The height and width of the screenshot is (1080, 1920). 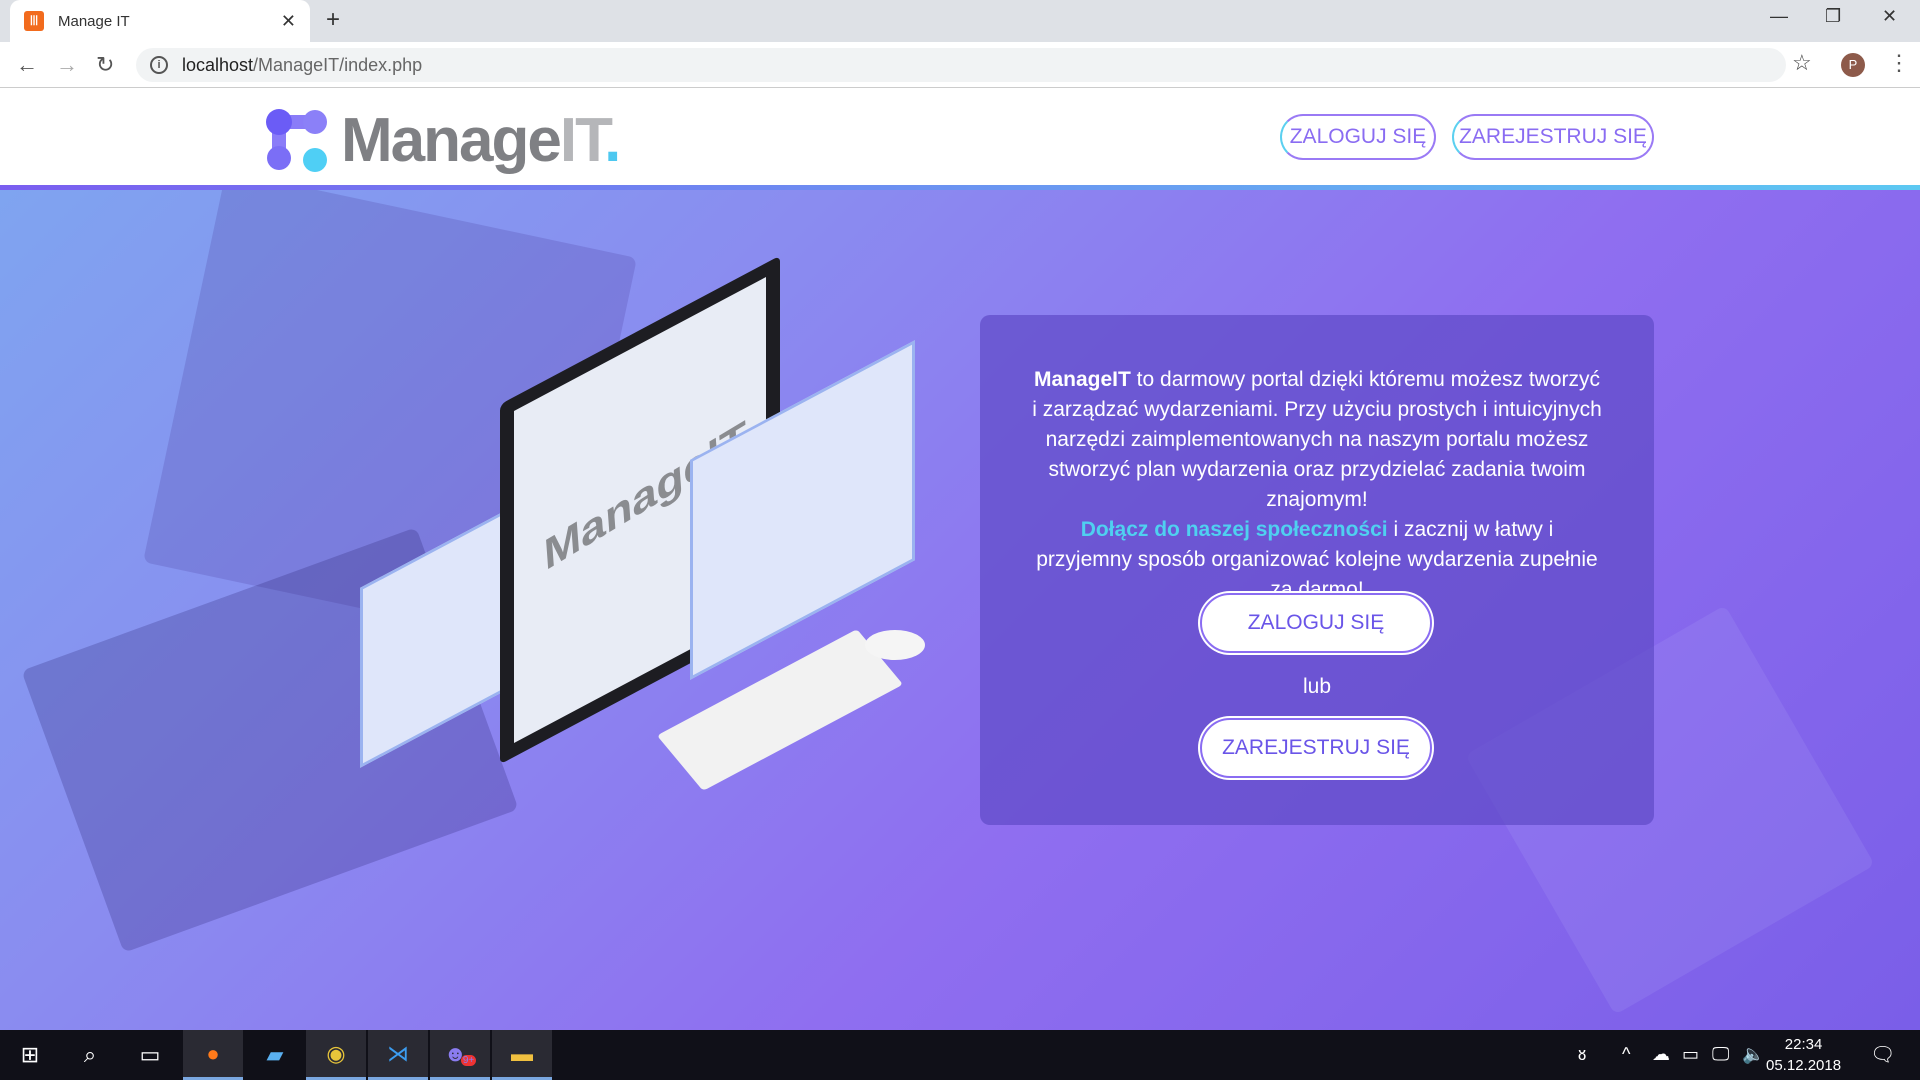 What do you see at coordinates (1803, 1055) in the screenshot?
I see `clock: 22:34 05.12.2018` at bounding box center [1803, 1055].